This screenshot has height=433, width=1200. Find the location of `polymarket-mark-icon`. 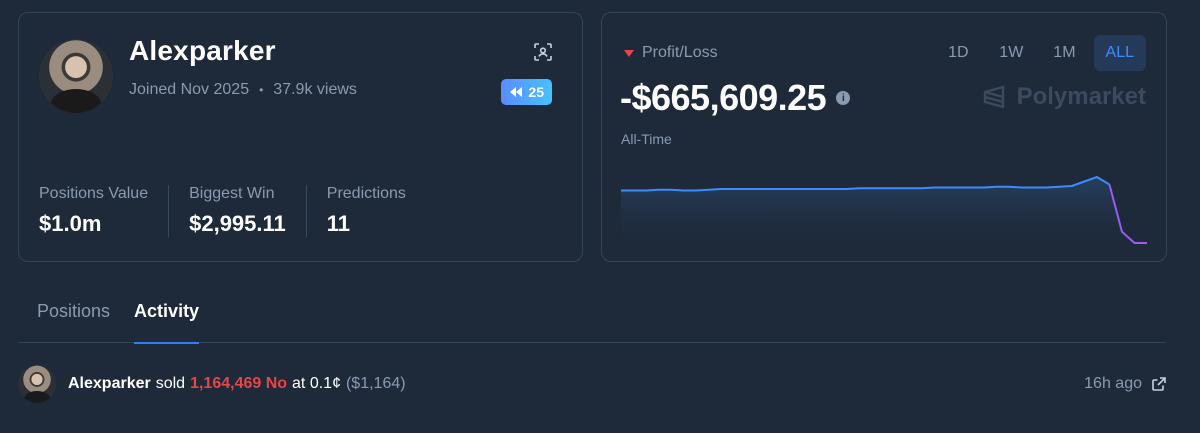

polymarket-mark-icon is located at coordinates (993, 97).